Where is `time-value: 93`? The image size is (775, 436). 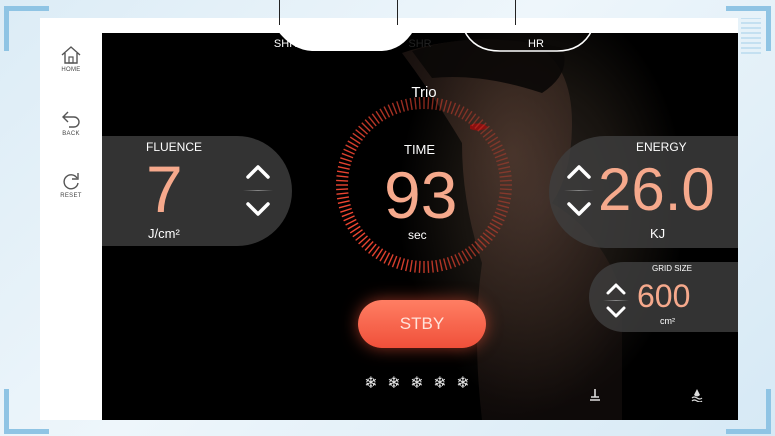
time-value: 93 is located at coordinates (421, 195).